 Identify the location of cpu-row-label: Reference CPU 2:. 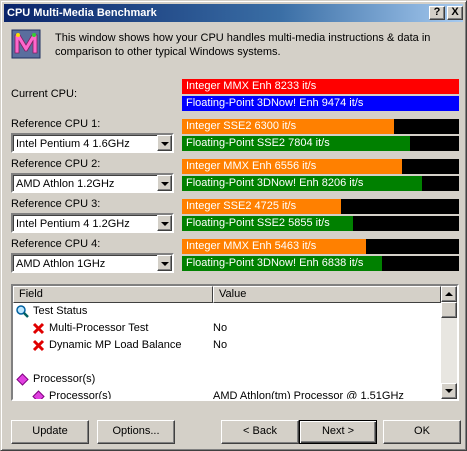
(56, 164).